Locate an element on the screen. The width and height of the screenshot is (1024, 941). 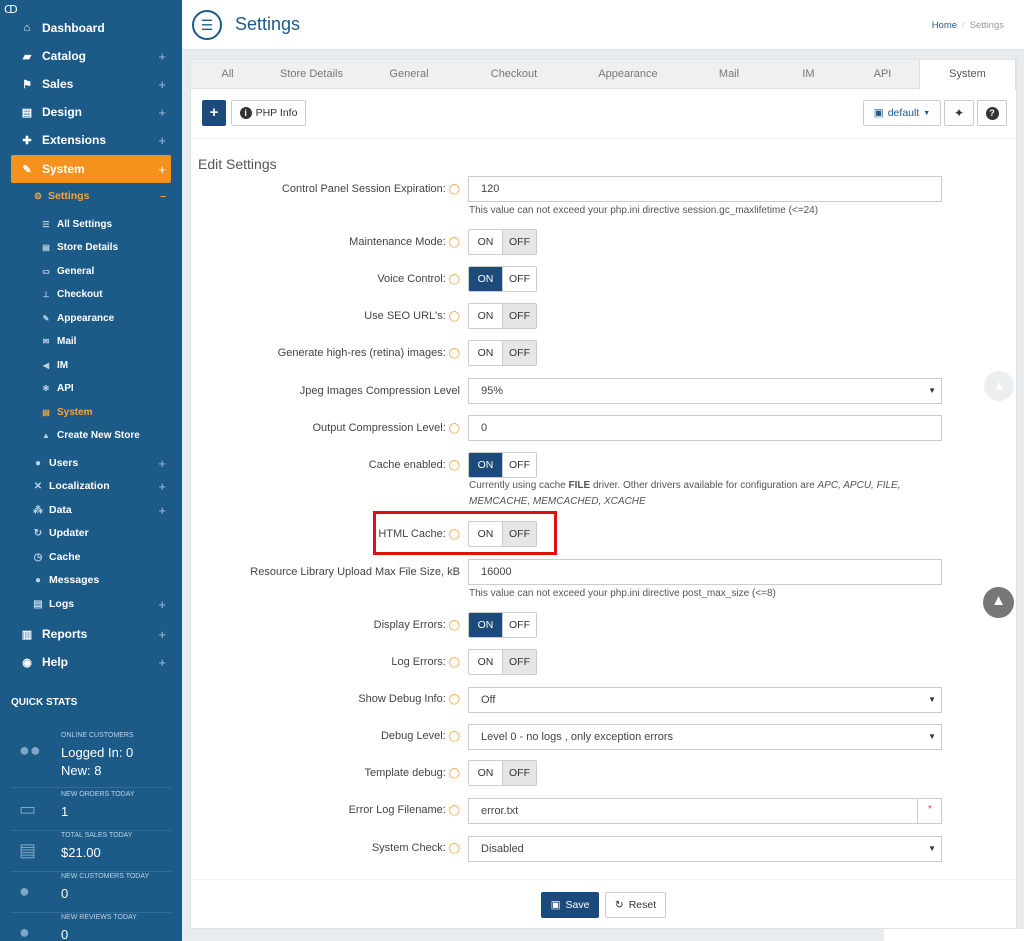
nav-catalog: ▰ Catalog + is located at coordinates (91, 56).